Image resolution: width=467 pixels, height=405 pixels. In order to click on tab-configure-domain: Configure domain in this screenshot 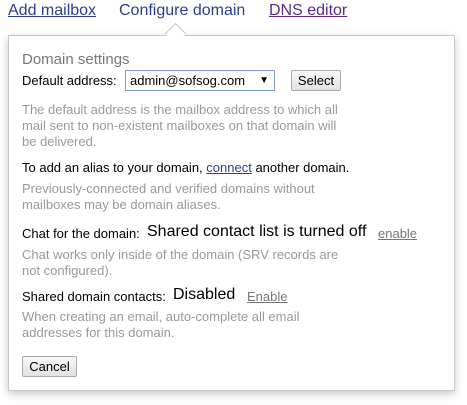, I will do `click(182, 11)`.